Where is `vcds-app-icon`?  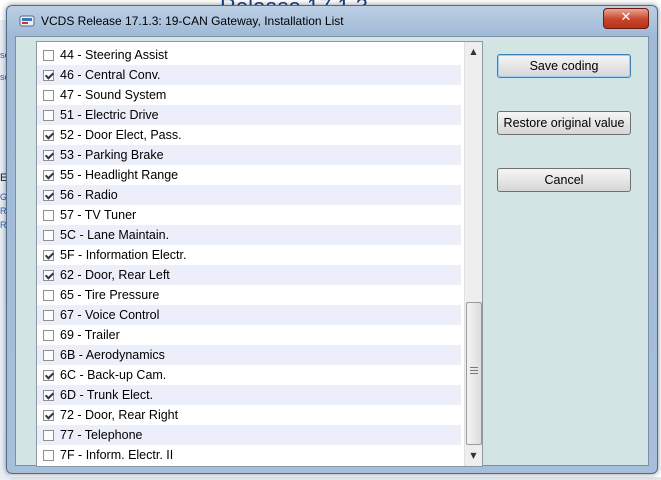 vcds-app-icon is located at coordinates (27, 21).